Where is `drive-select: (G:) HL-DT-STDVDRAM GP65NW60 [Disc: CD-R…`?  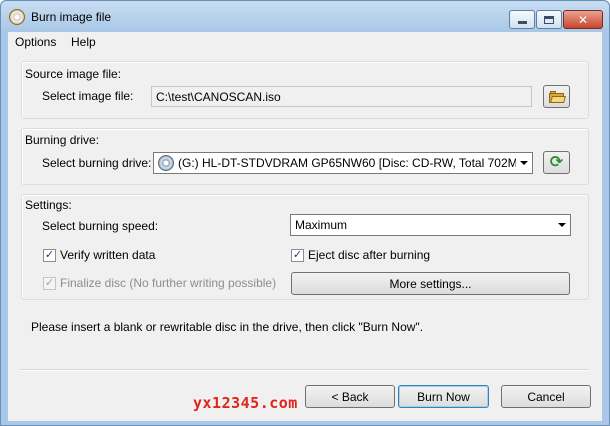 drive-select: (G:) HL-DT-STDVDRAM GP65NW60 [Disc: CD-R… is located at coordinates (343, 163).